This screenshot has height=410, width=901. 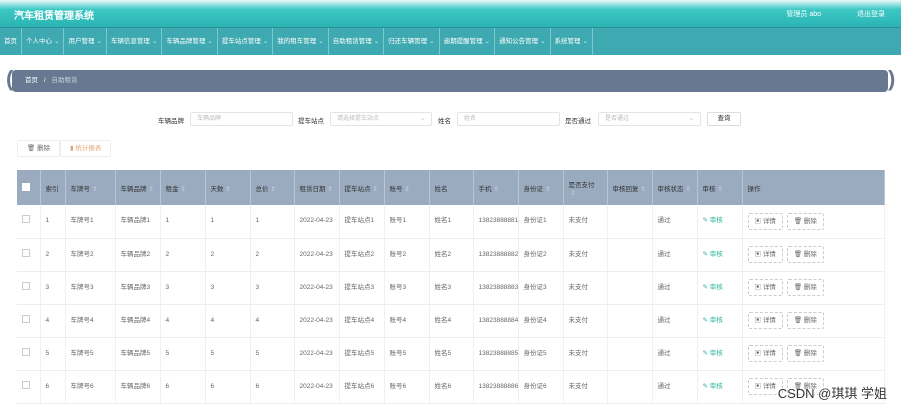 What do you see at coordinates (86, 148) in the screenshot?
I see `report-button: ▮ 统计报表` at bounding box center [86, 148].